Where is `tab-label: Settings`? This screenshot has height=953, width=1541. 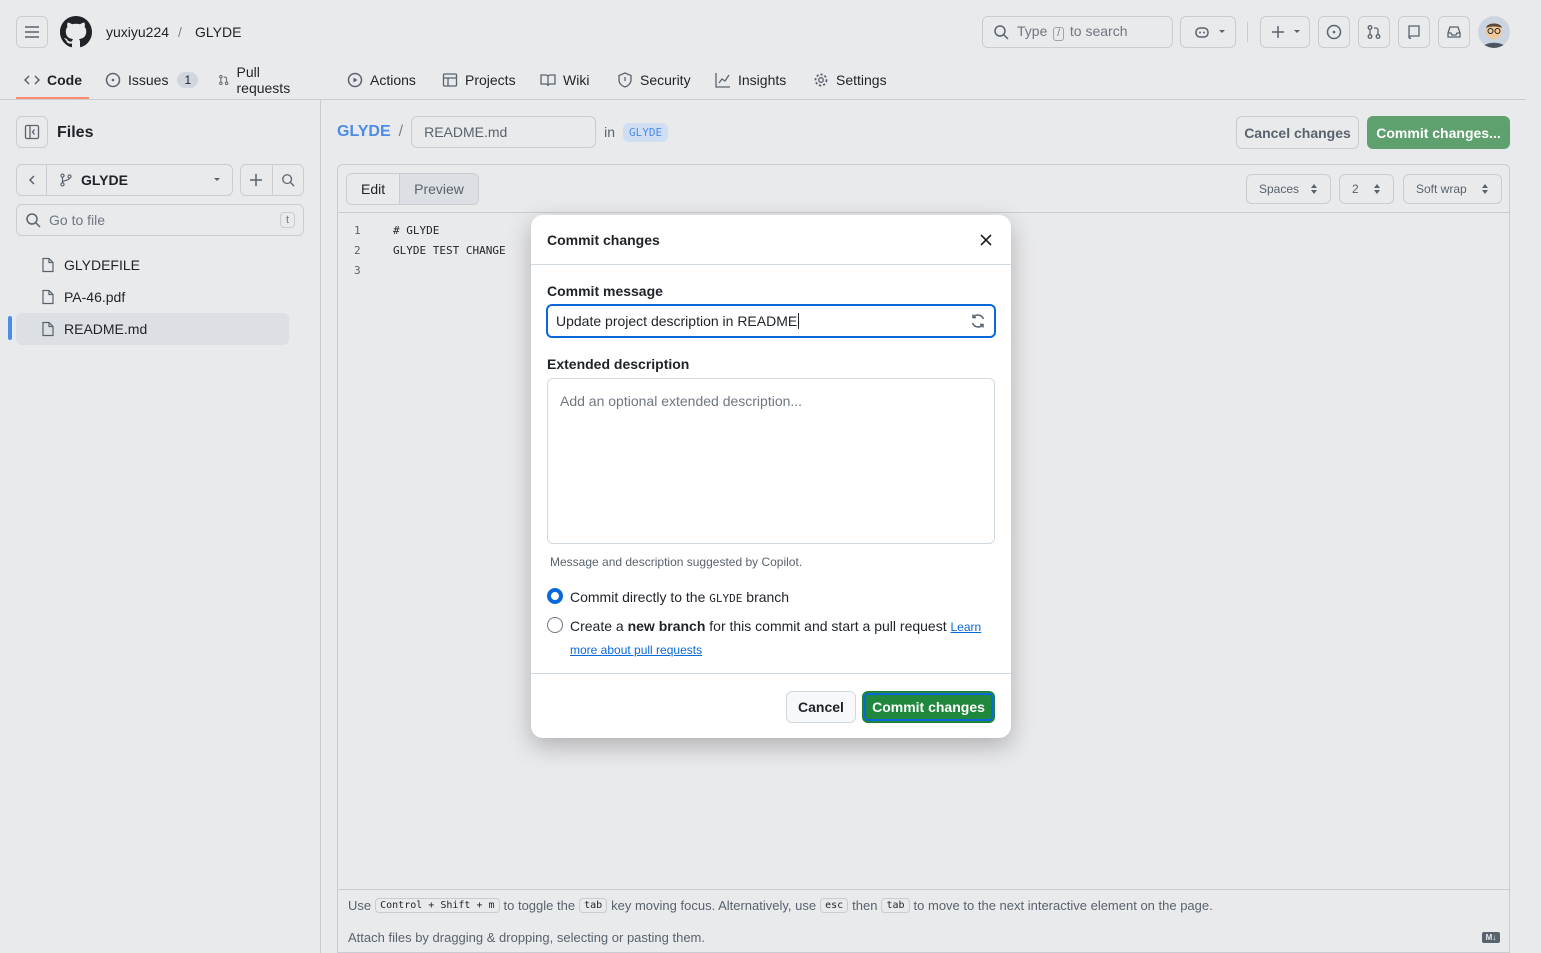
tab-label: Settings is located at coordinates (861, 80).